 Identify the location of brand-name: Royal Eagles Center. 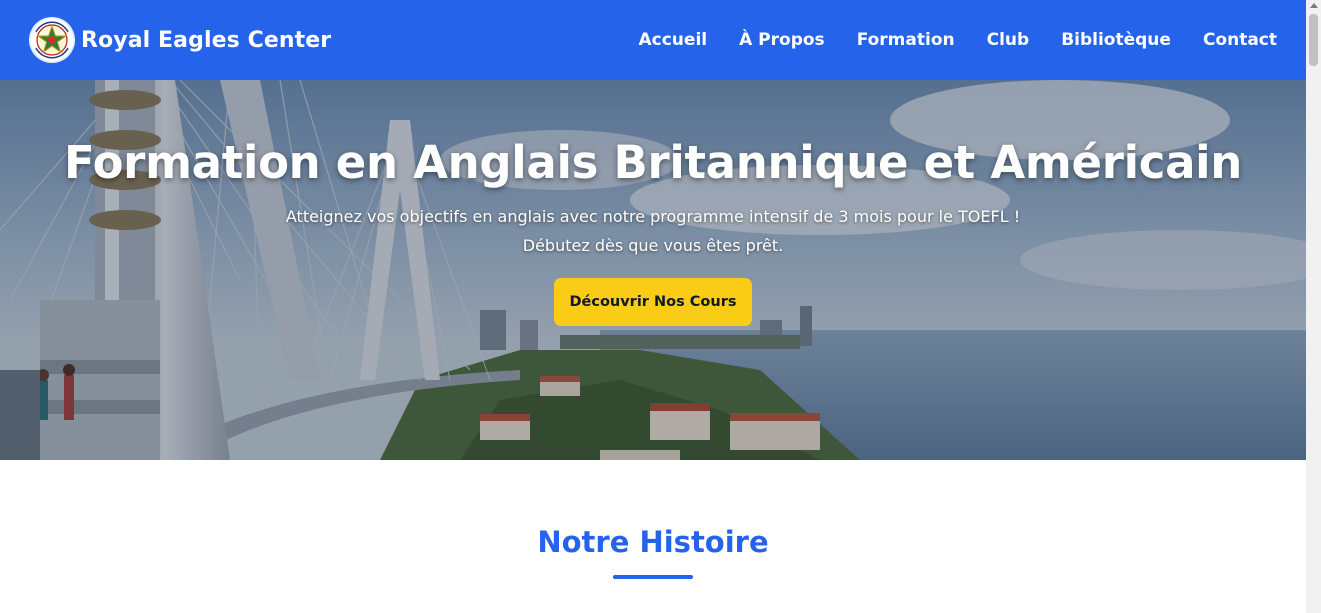
(206, 40).